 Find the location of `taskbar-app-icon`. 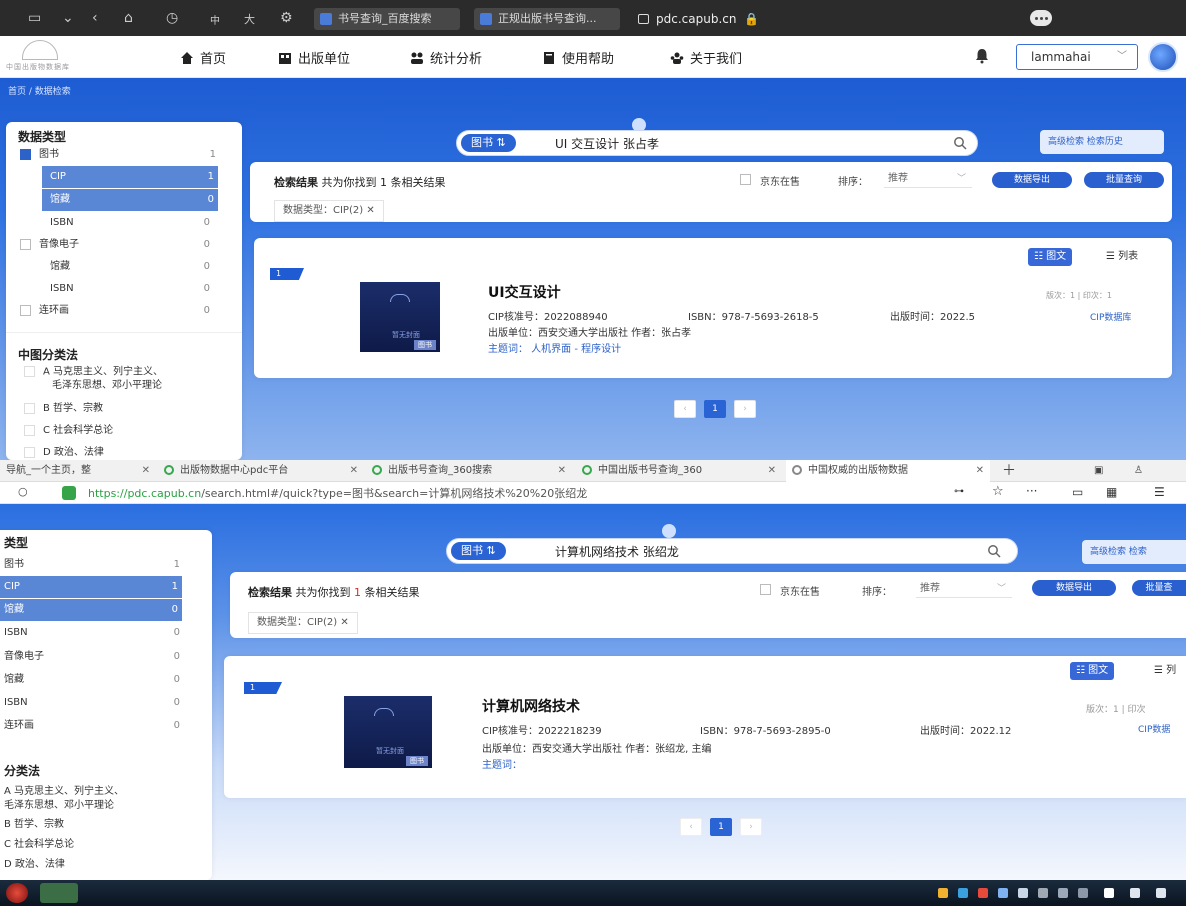

taskbar-app-icon is located at coordinates (59, 893).